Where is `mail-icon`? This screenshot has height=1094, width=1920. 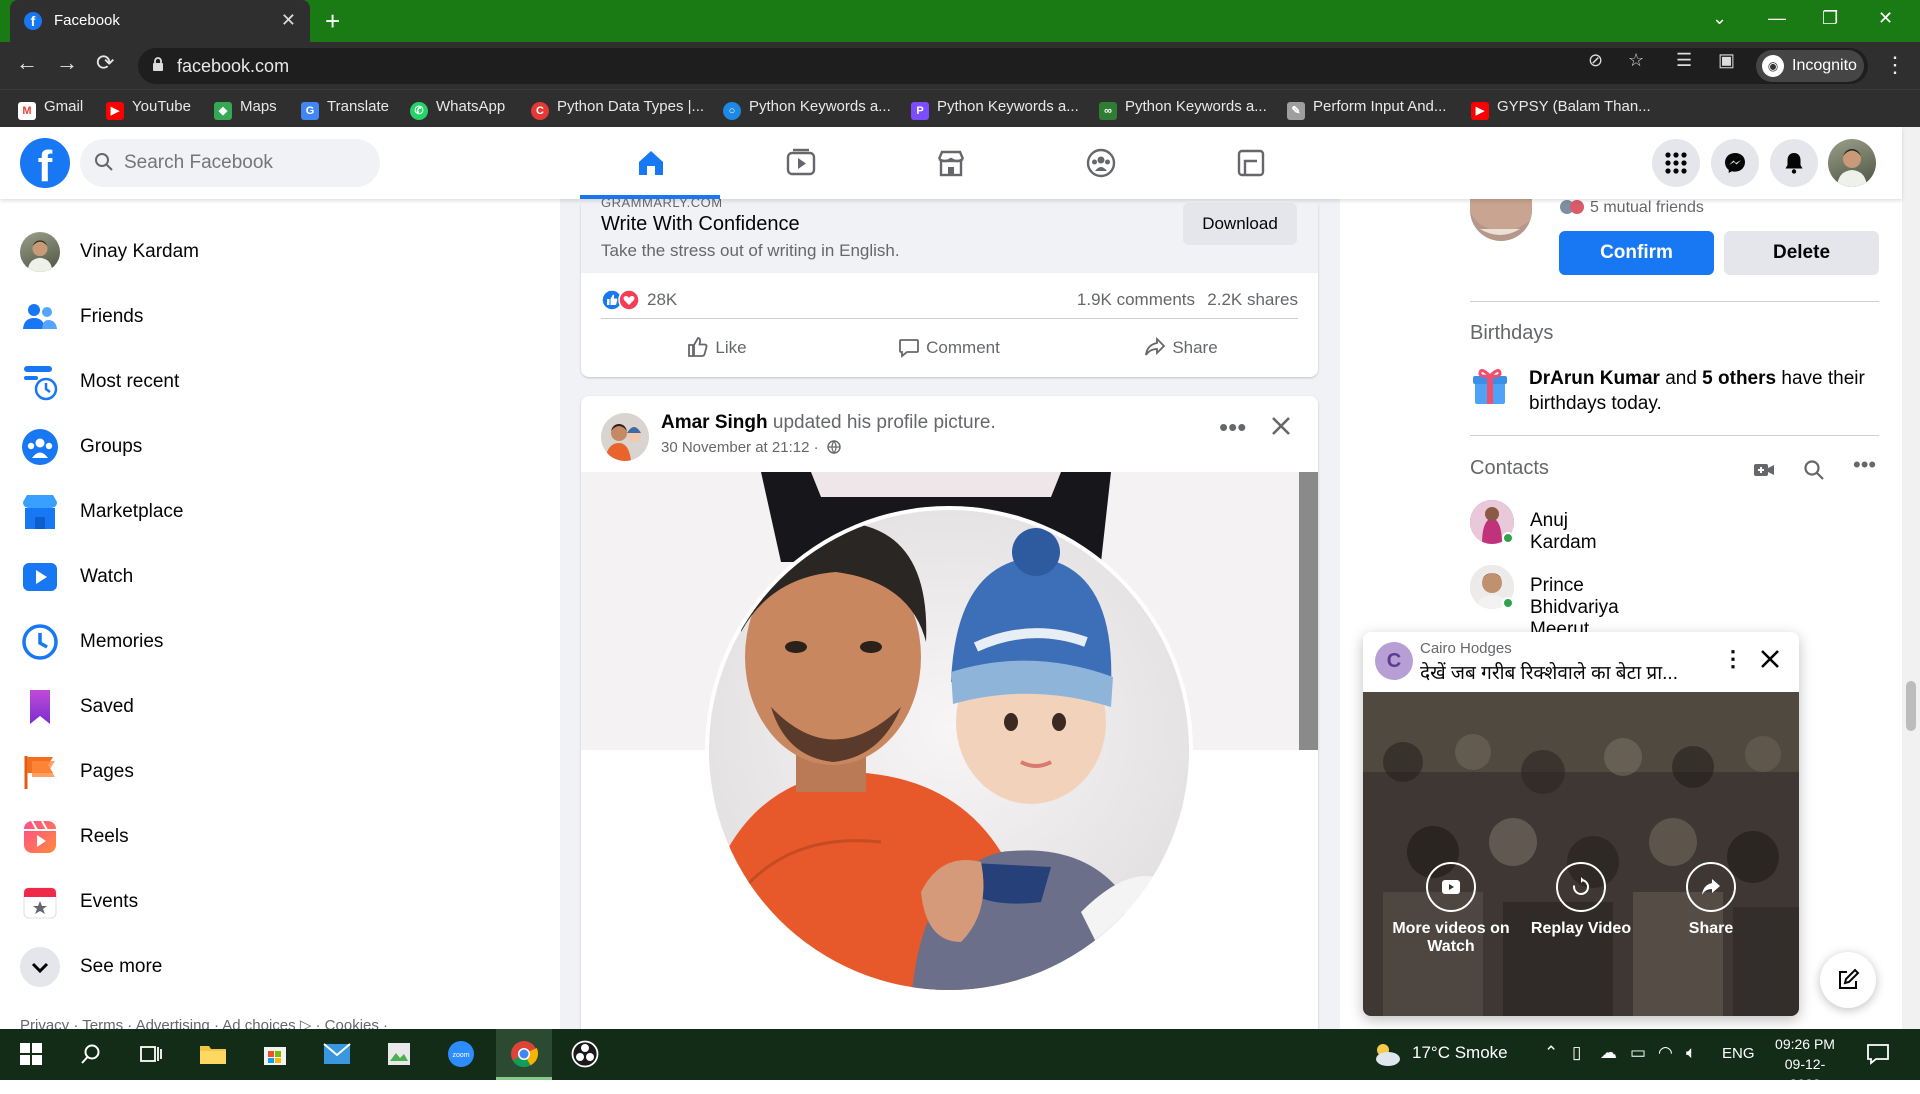 mail-icon is located at coordinates (337, 1054).